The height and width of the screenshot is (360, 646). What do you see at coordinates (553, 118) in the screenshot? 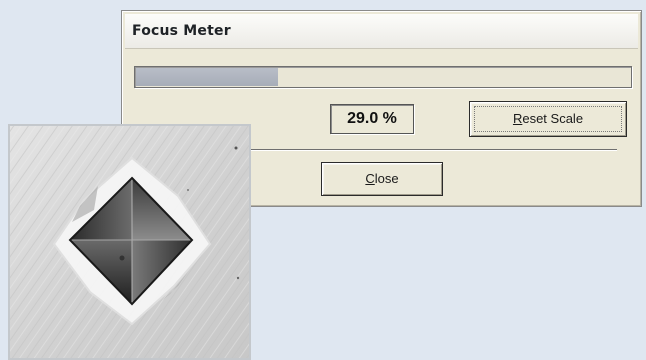
I see `reset-scale-label-suffix: eset Scale` at bounding box center [553, 118].